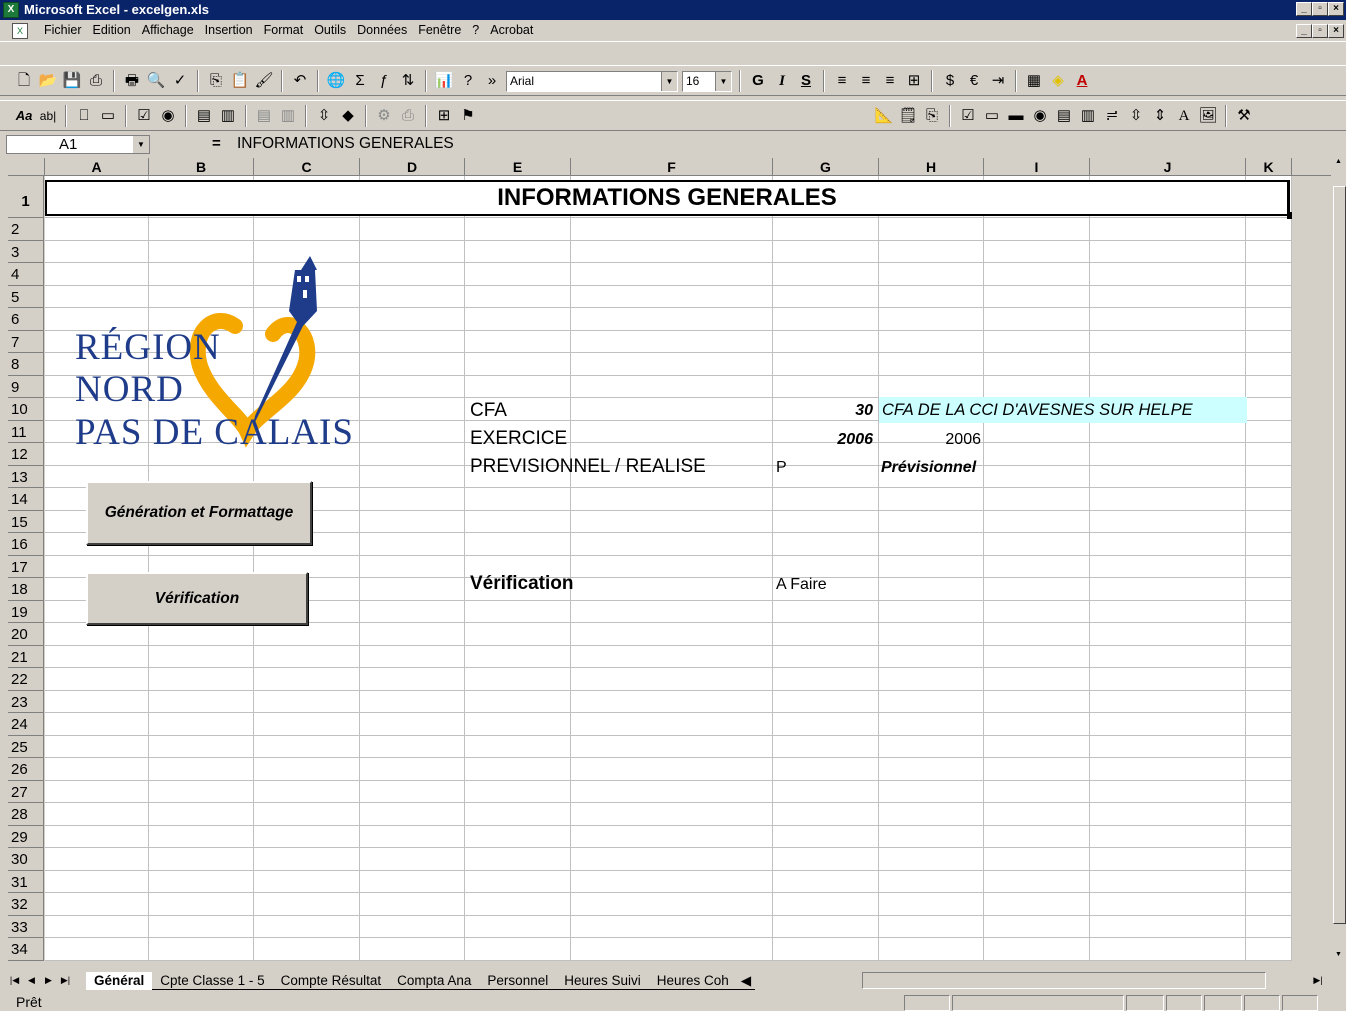 Image resolution: width=1346 pixels, height=1011 pixels. I want to click on more-buttons-icon: », so click(492, 81).